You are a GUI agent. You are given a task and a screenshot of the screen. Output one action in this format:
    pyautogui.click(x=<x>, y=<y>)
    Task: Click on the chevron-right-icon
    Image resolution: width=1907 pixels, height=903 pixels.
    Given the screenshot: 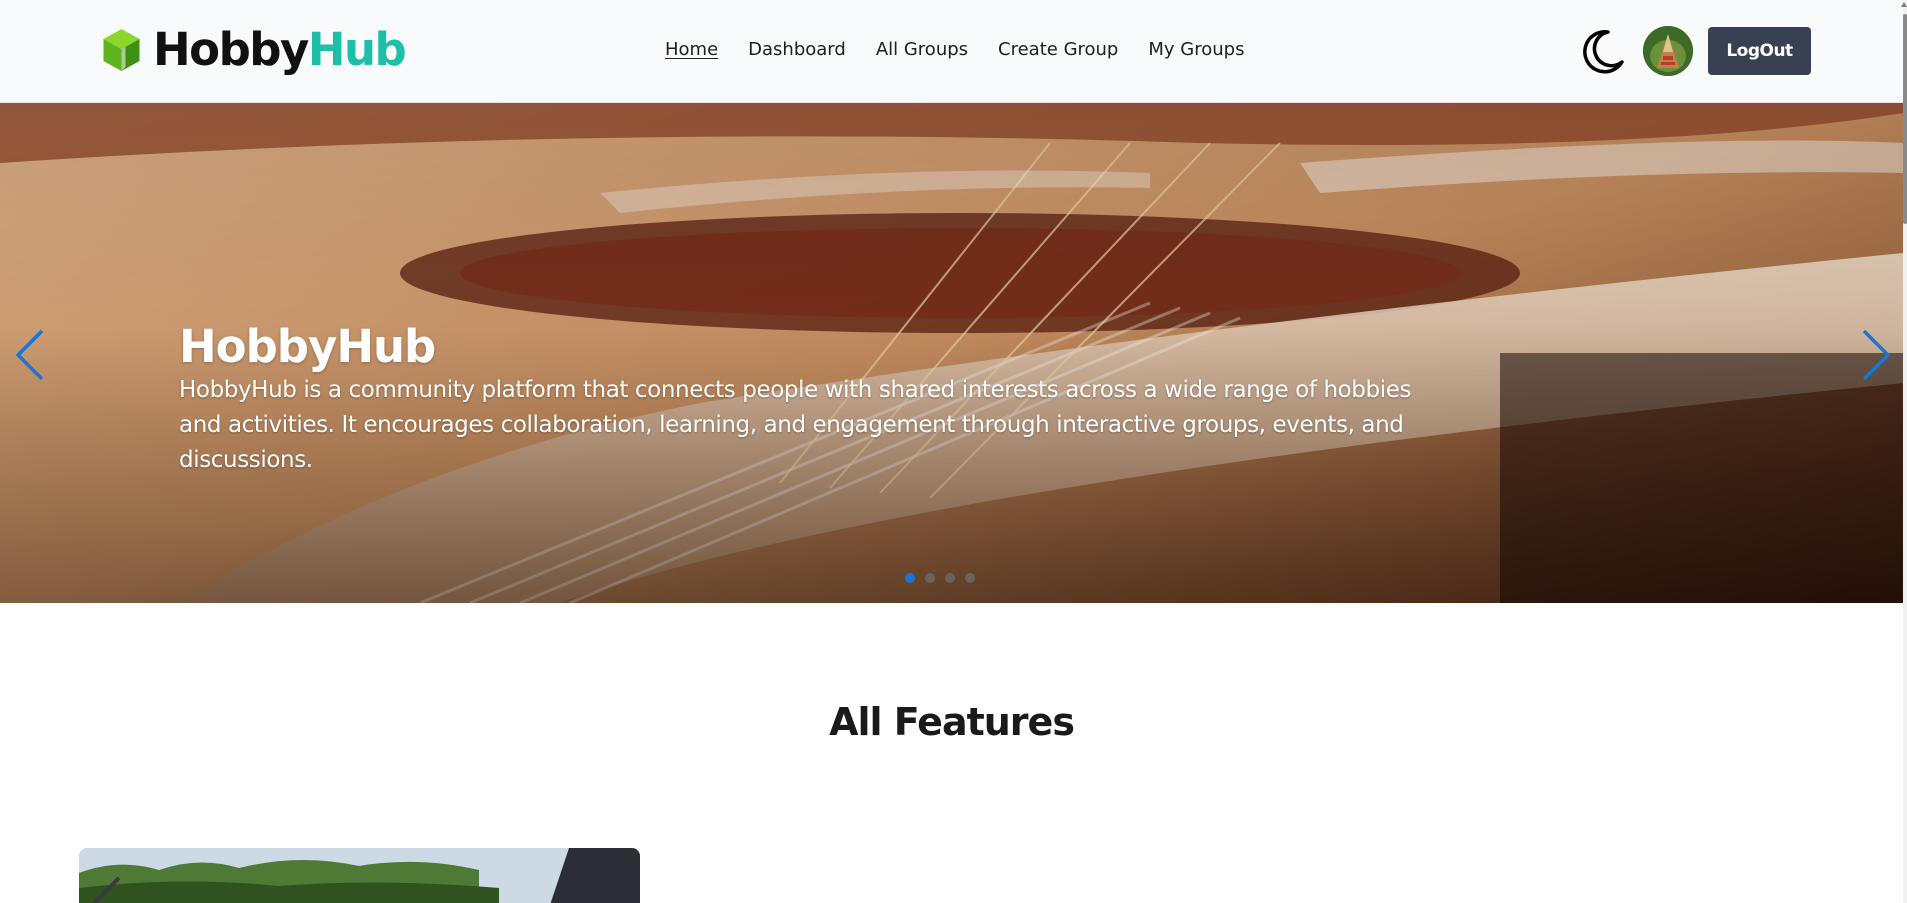 What is the action you would take?
    pyautogui.click(x=1876, y=355)
    